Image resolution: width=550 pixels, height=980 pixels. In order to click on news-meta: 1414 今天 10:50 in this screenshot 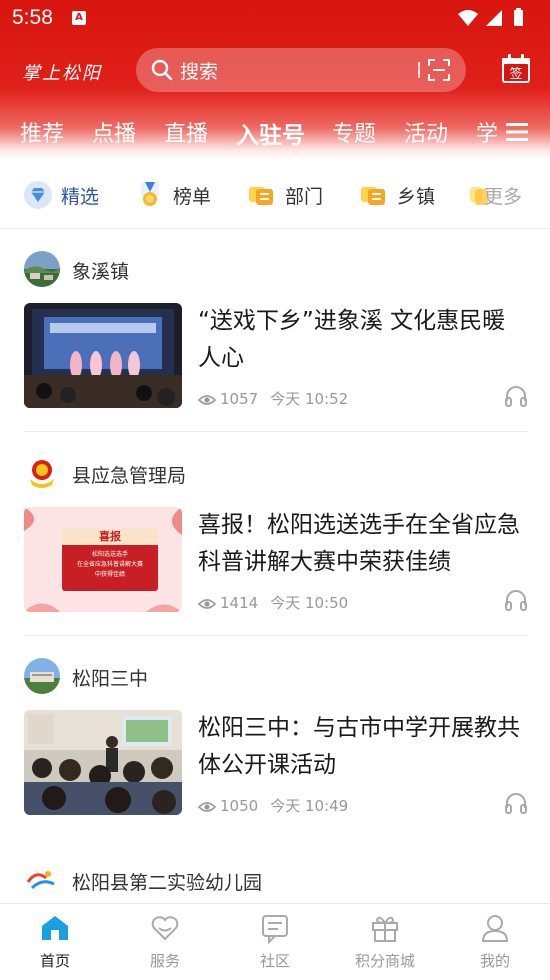, I will do `click(273, 603)`.